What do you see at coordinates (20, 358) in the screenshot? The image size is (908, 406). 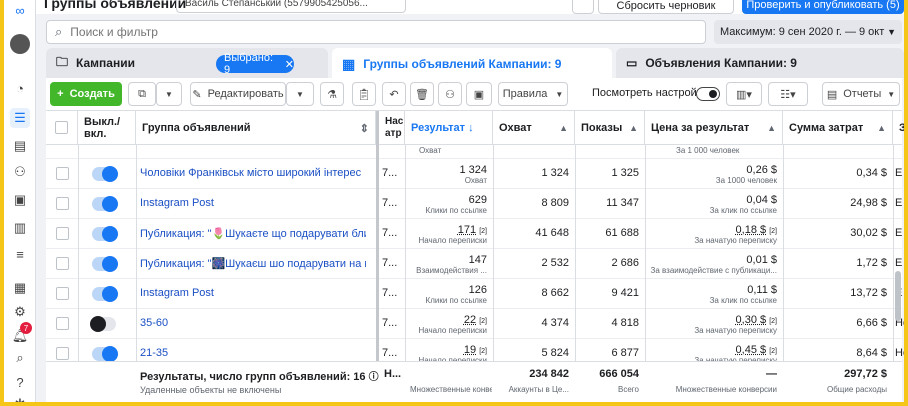 I see `search-icon: ⌕` at bounding box center [20, 358].